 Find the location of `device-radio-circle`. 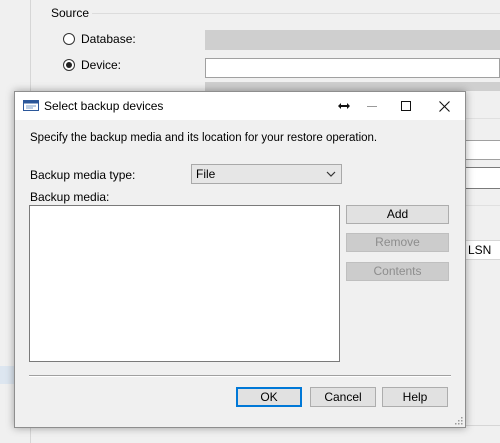

device-radio-circle is located at coordinates (69, 65).